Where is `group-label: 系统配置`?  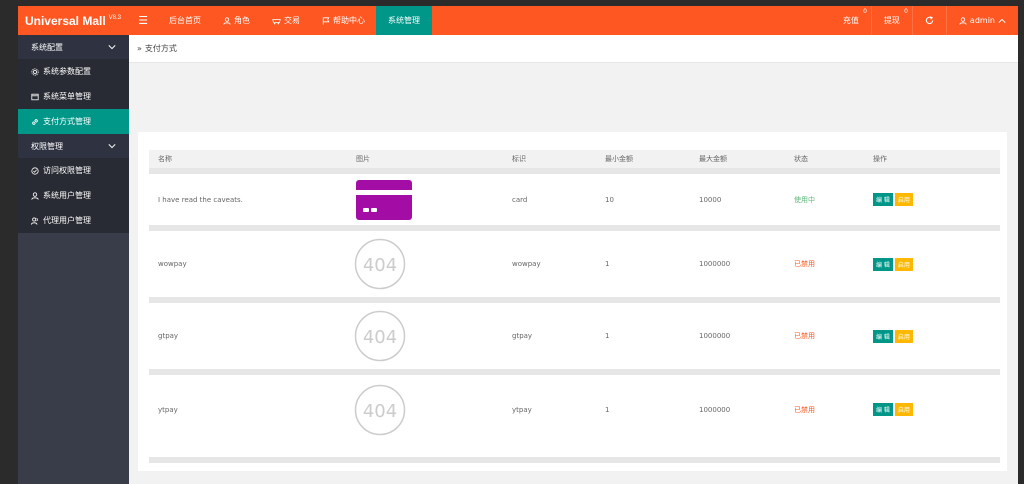 group-label: 系统配置 is located at coordinates (47, 47).